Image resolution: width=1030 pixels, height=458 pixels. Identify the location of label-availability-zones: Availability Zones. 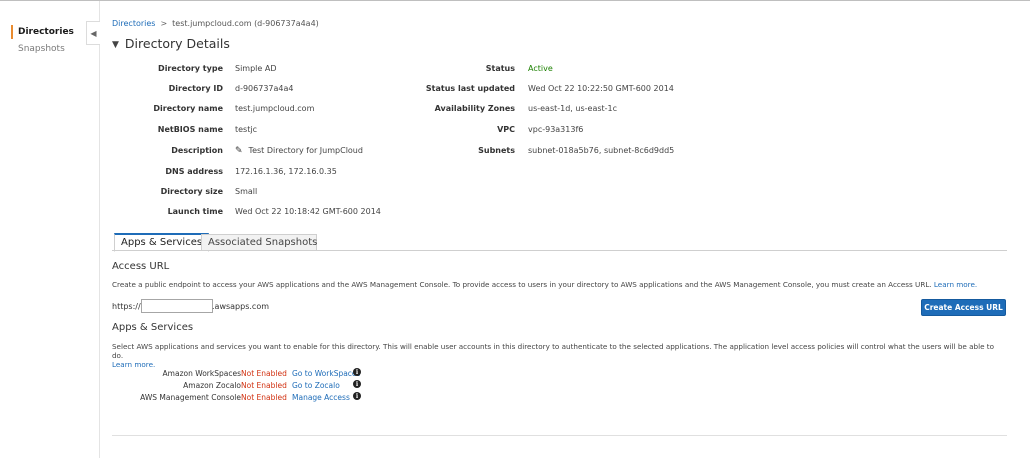
(474, 108).